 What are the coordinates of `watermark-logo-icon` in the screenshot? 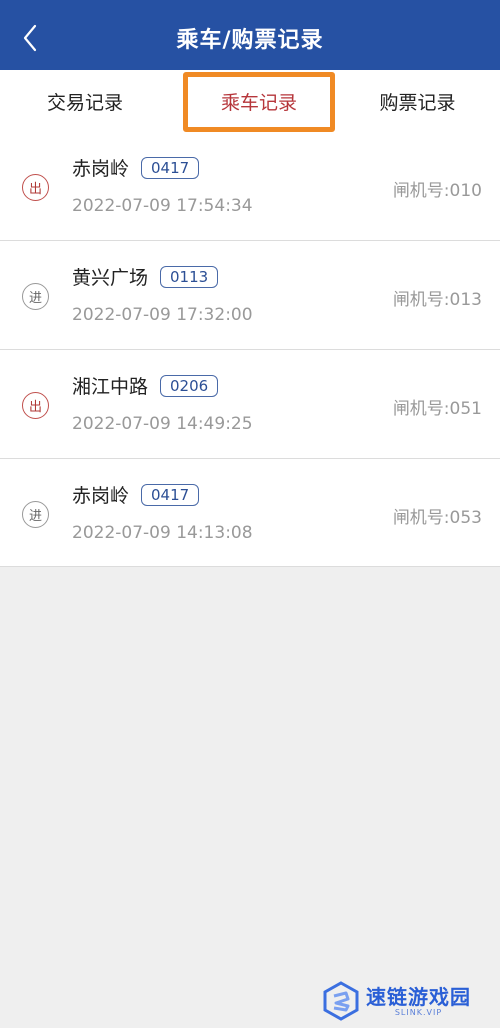 It's located at (341, 1001).